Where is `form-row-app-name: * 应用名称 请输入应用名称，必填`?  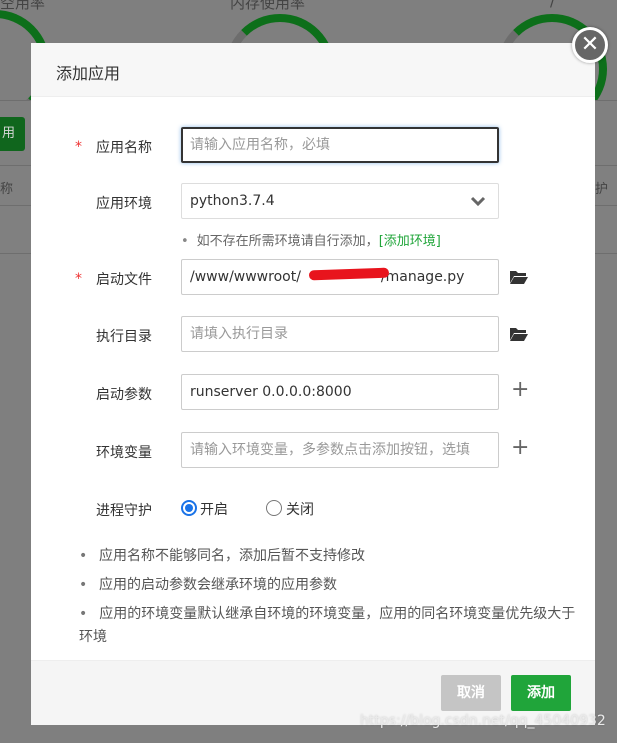
form-row-app-name: * 应用名称 请输入应用名称，必填 is located at coordinates (313, 146).